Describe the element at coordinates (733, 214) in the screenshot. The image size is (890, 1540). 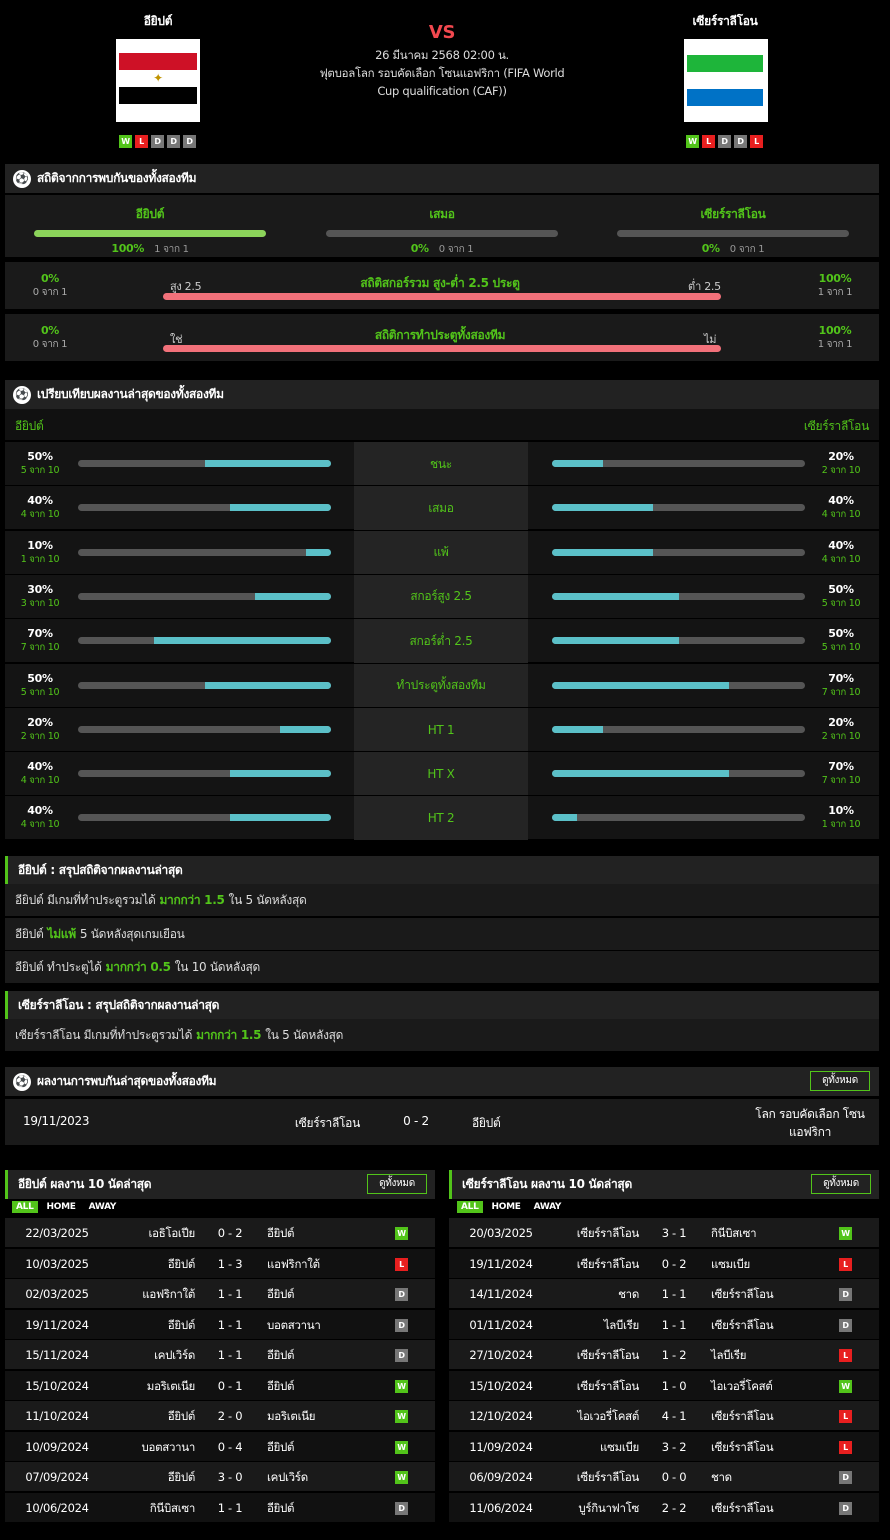
I see `h2h-col-name: เซียร์ราลีโอน` at that location.